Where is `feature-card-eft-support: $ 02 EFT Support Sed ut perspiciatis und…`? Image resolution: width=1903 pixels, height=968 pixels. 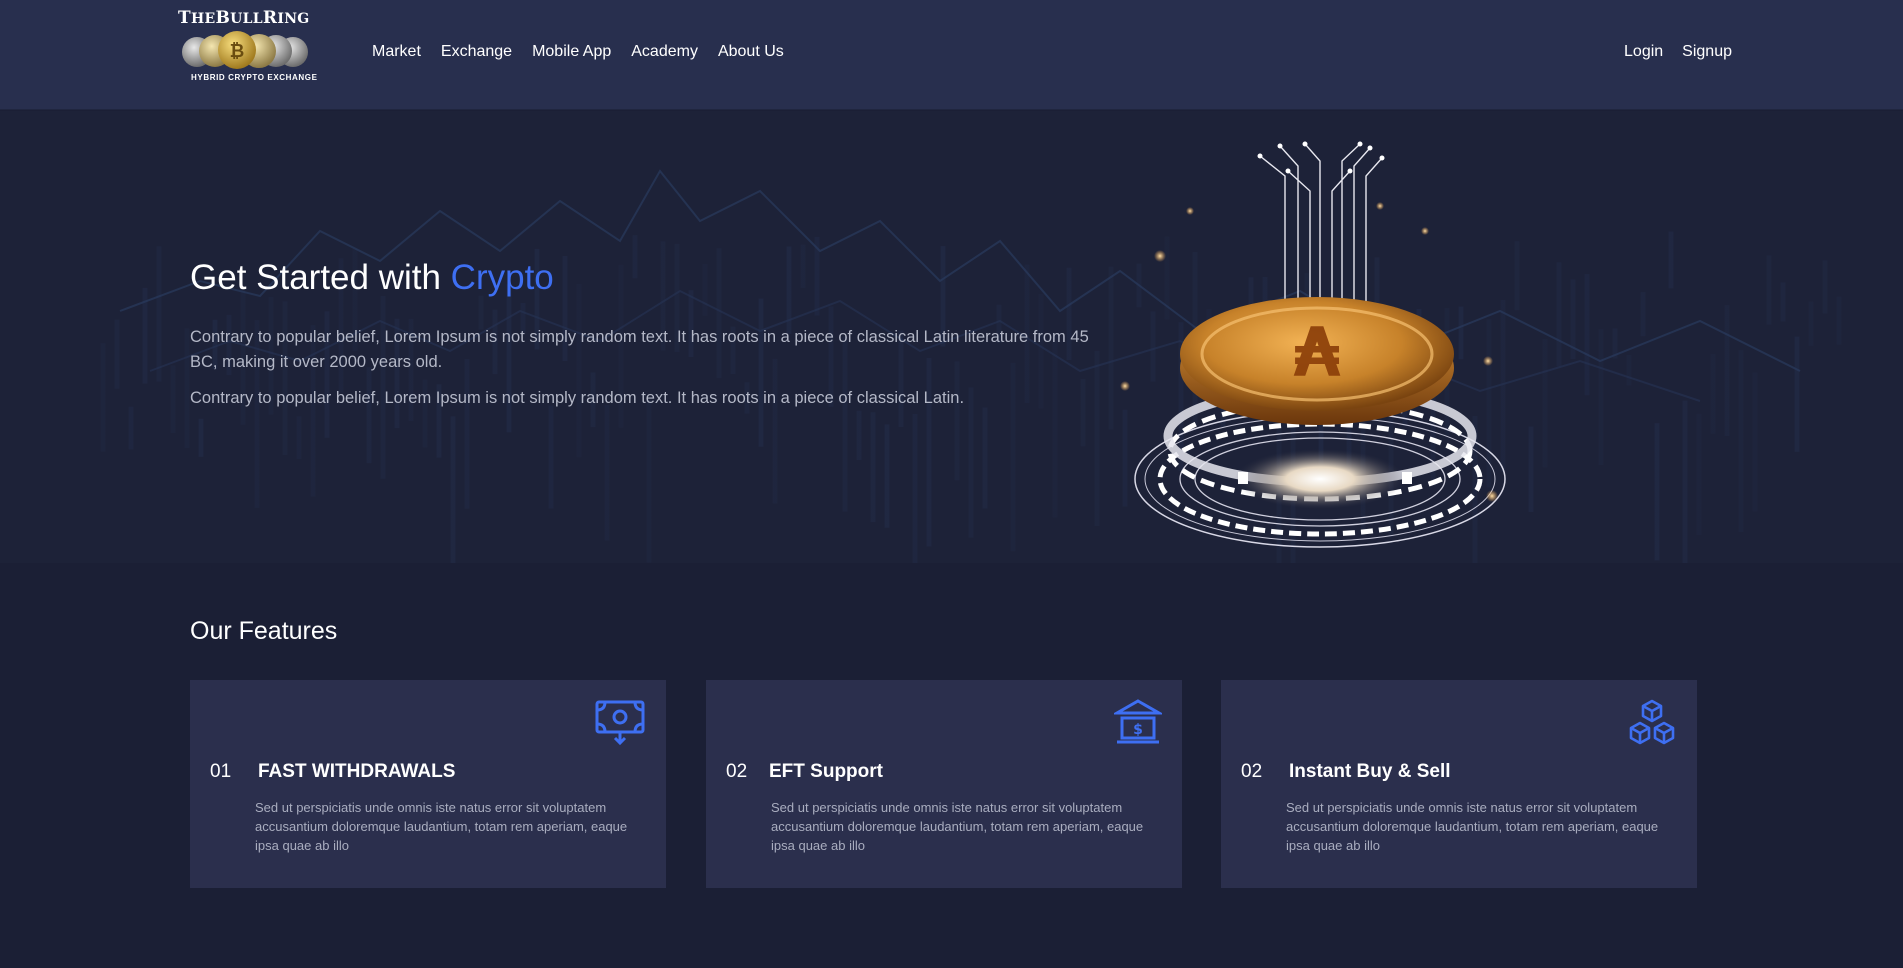 feature-card-eft-support: $ 02 EFT Support Sed ut perspiciatis und… is located at coordinates (944, 784).